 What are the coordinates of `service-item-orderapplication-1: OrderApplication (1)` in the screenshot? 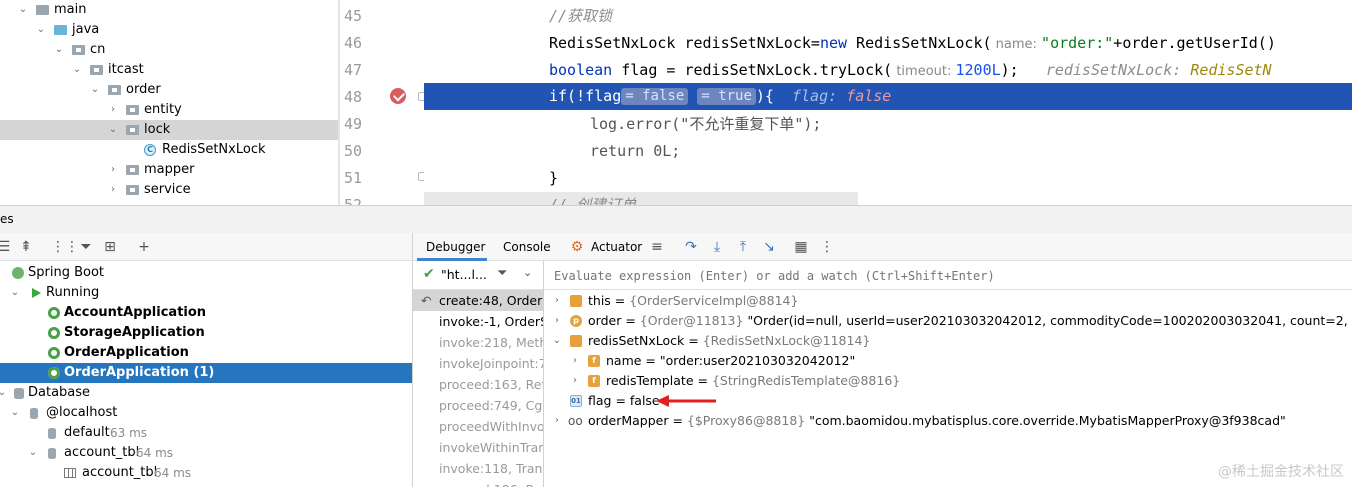 It's located at (206, 373).